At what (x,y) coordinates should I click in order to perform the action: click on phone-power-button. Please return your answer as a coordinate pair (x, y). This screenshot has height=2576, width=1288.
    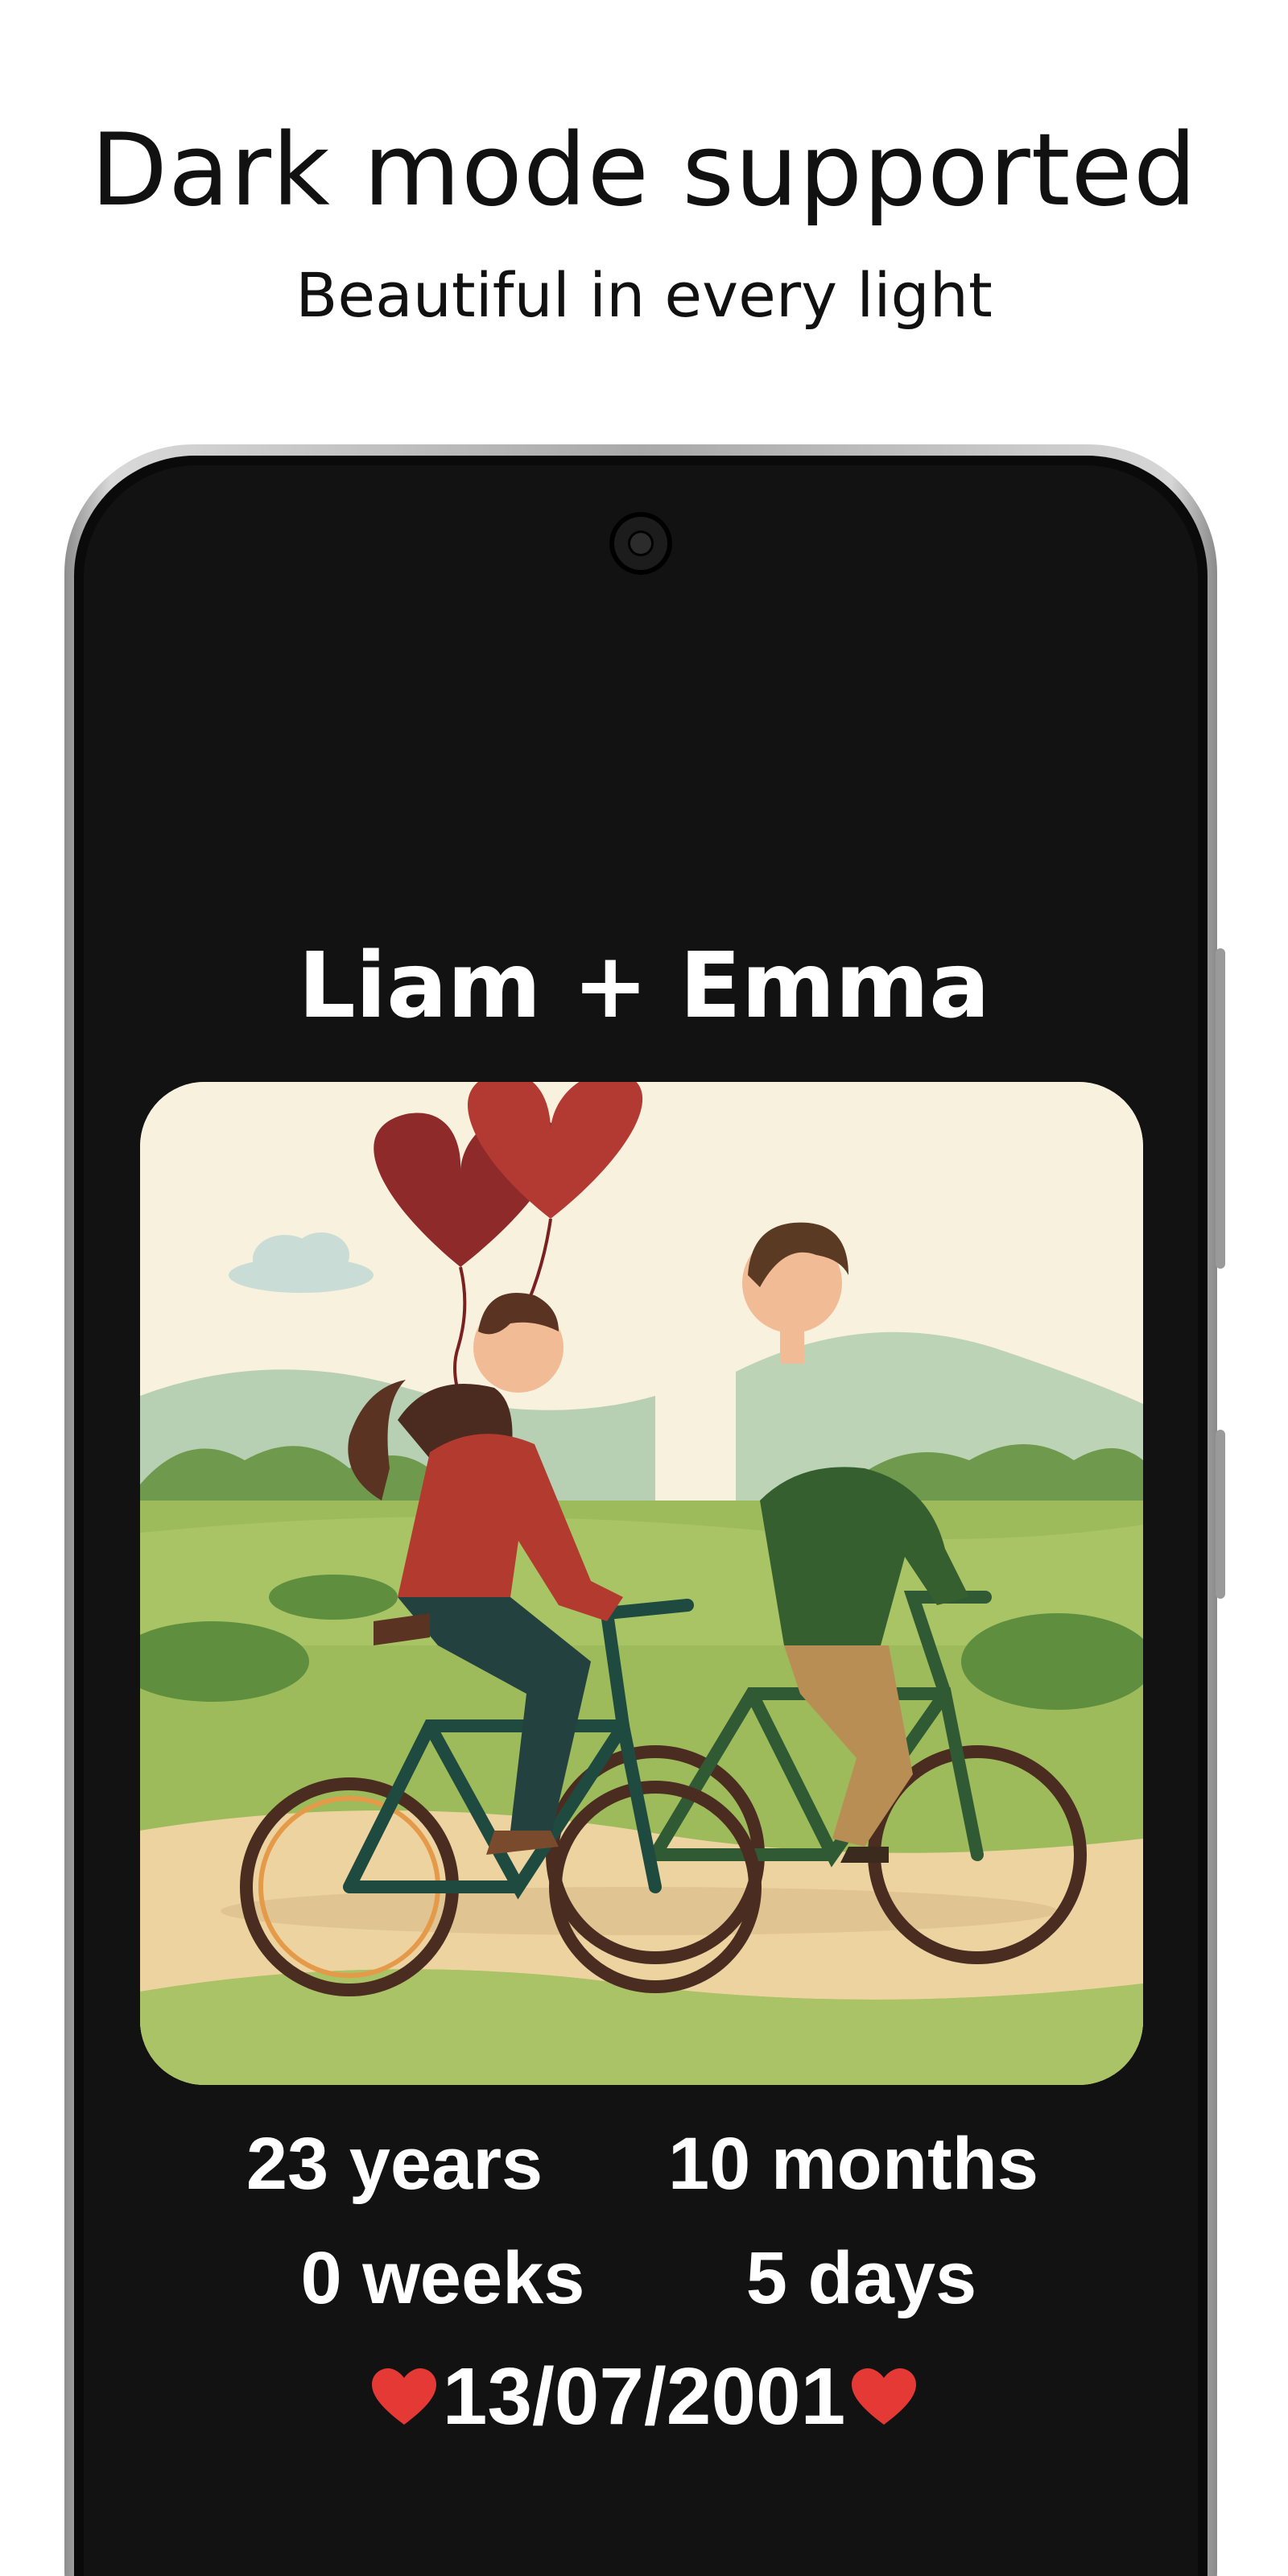
    Looking at the image, I should click on (1220, 1514).